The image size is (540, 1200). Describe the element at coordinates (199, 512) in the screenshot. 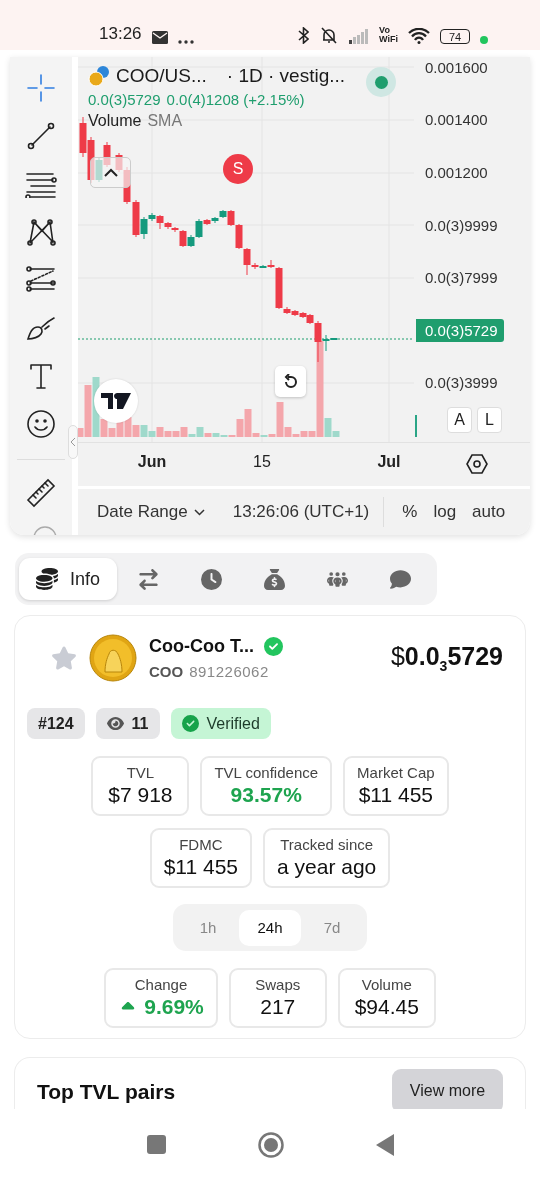

I see `chevron-down-icon` at that location.